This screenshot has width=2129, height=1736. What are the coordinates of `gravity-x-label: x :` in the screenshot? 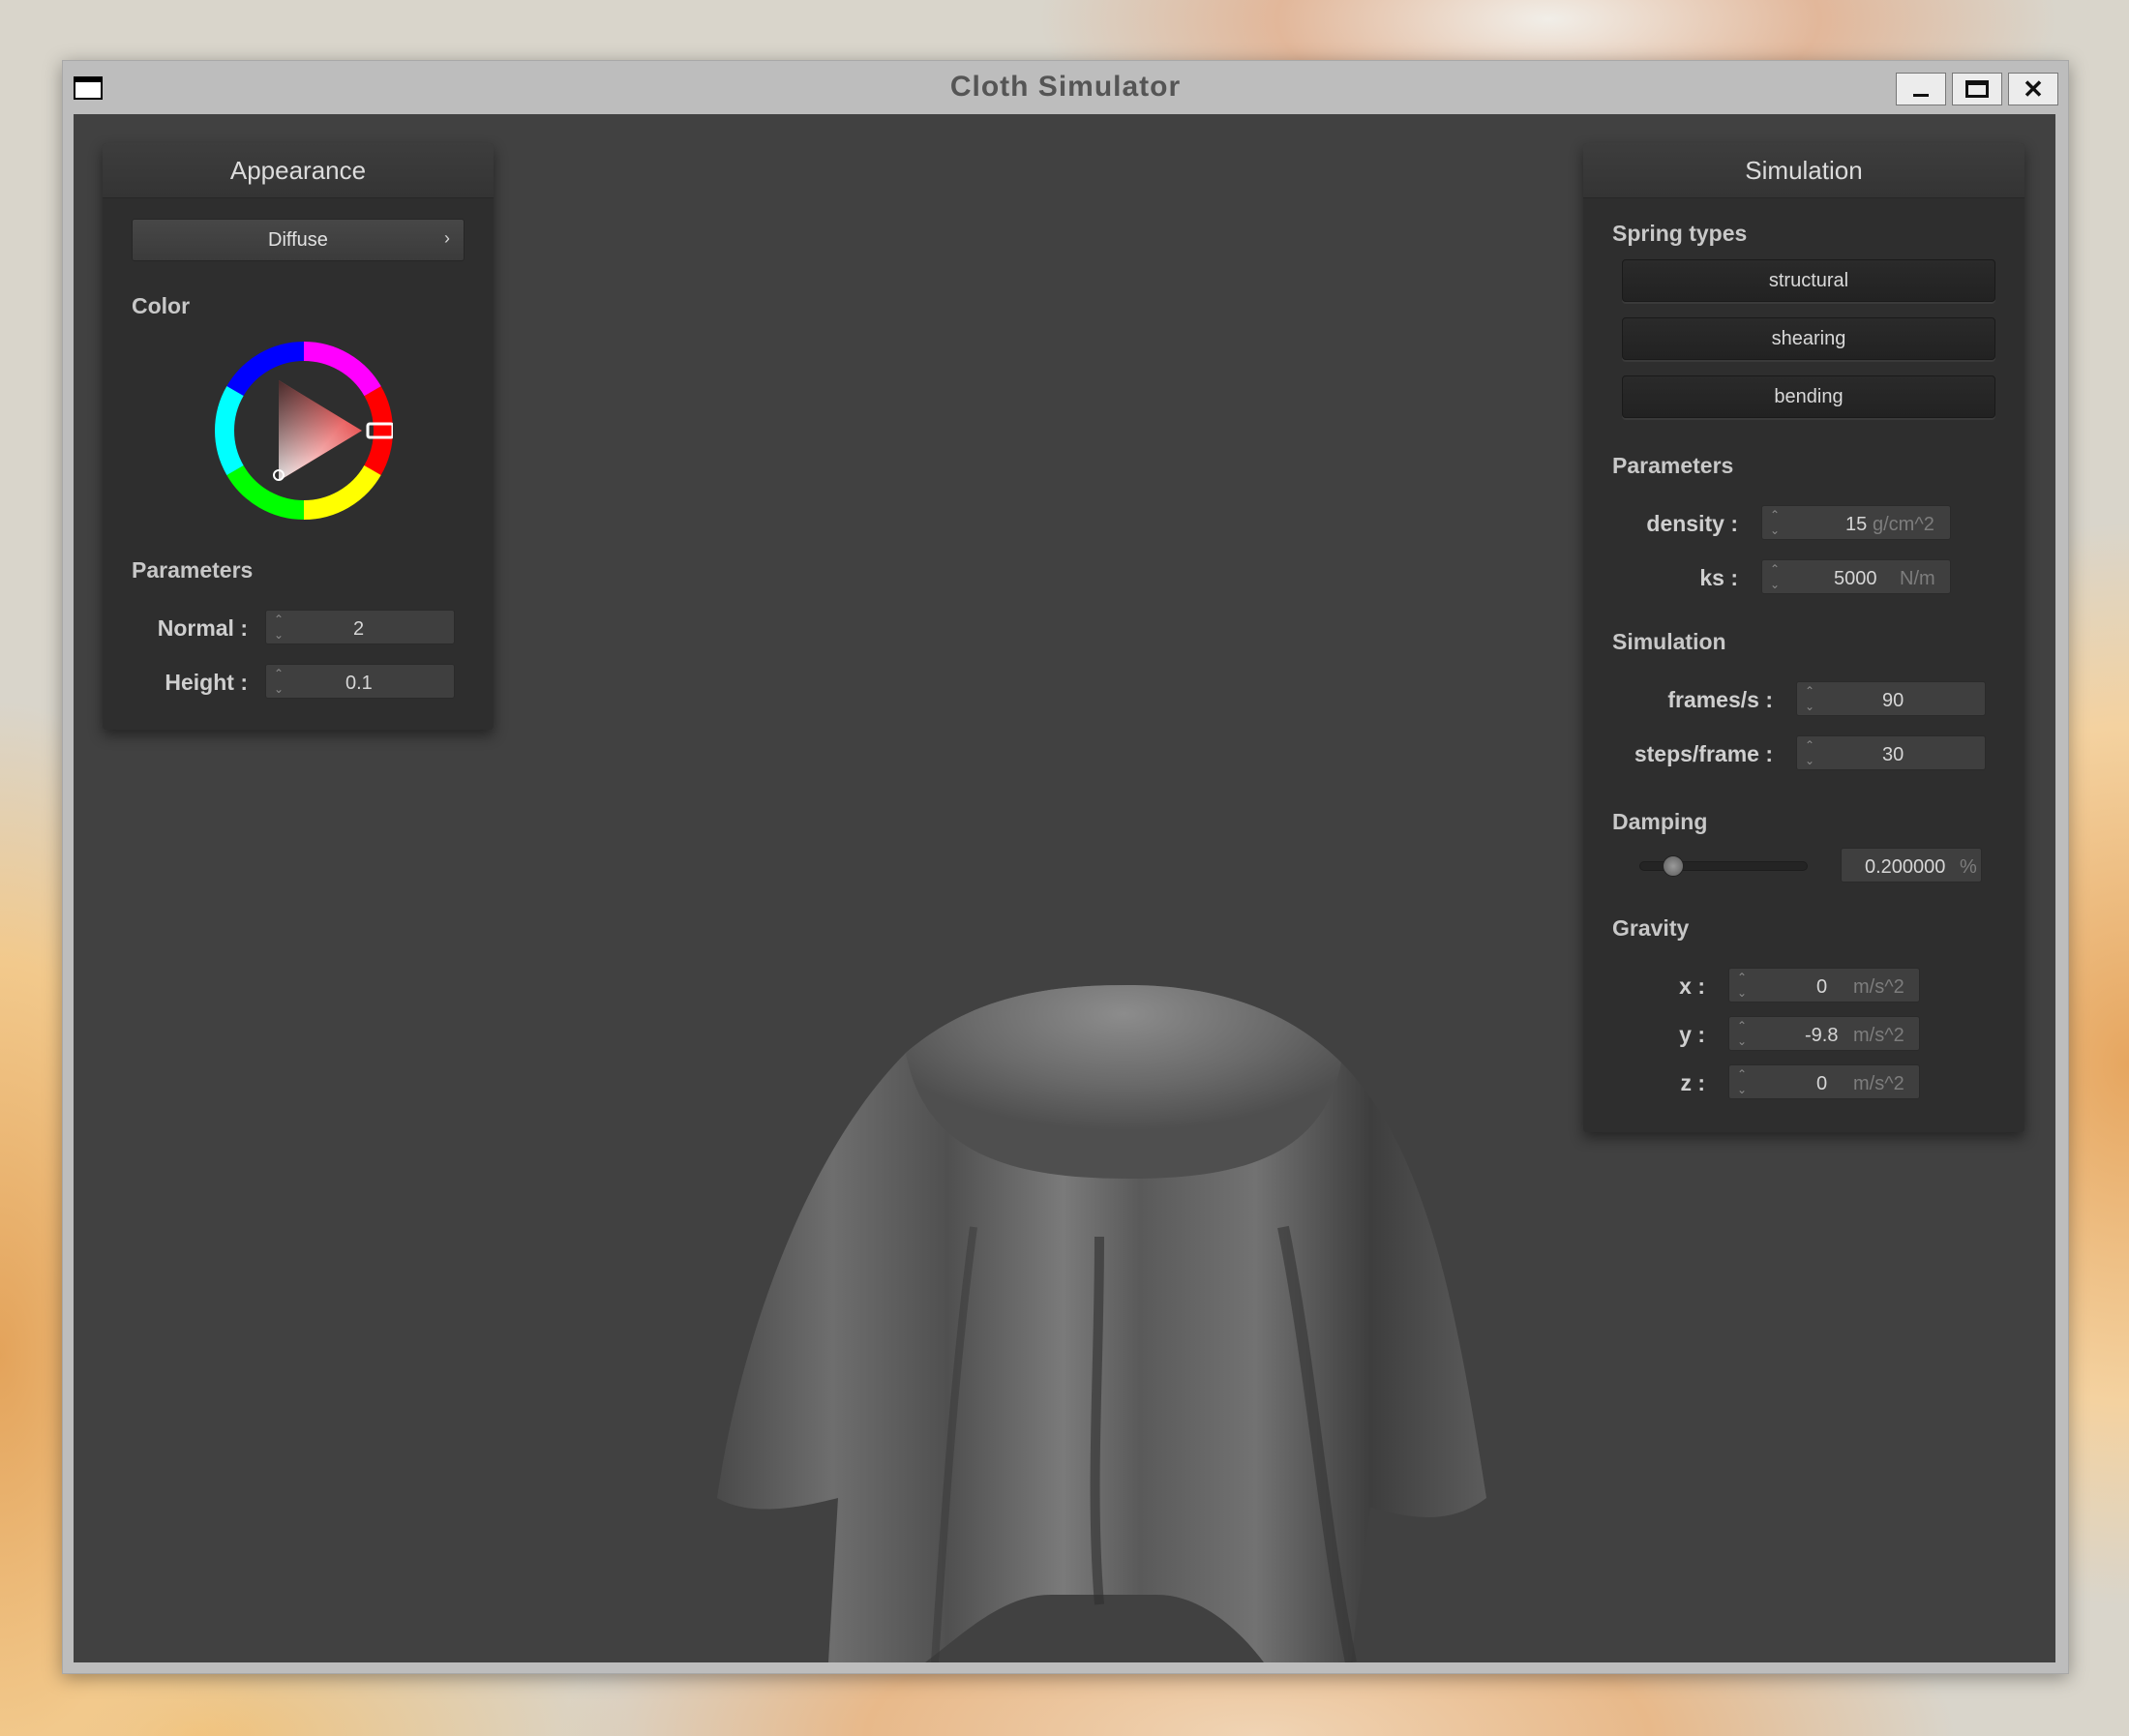 It's located at (1692, 986).